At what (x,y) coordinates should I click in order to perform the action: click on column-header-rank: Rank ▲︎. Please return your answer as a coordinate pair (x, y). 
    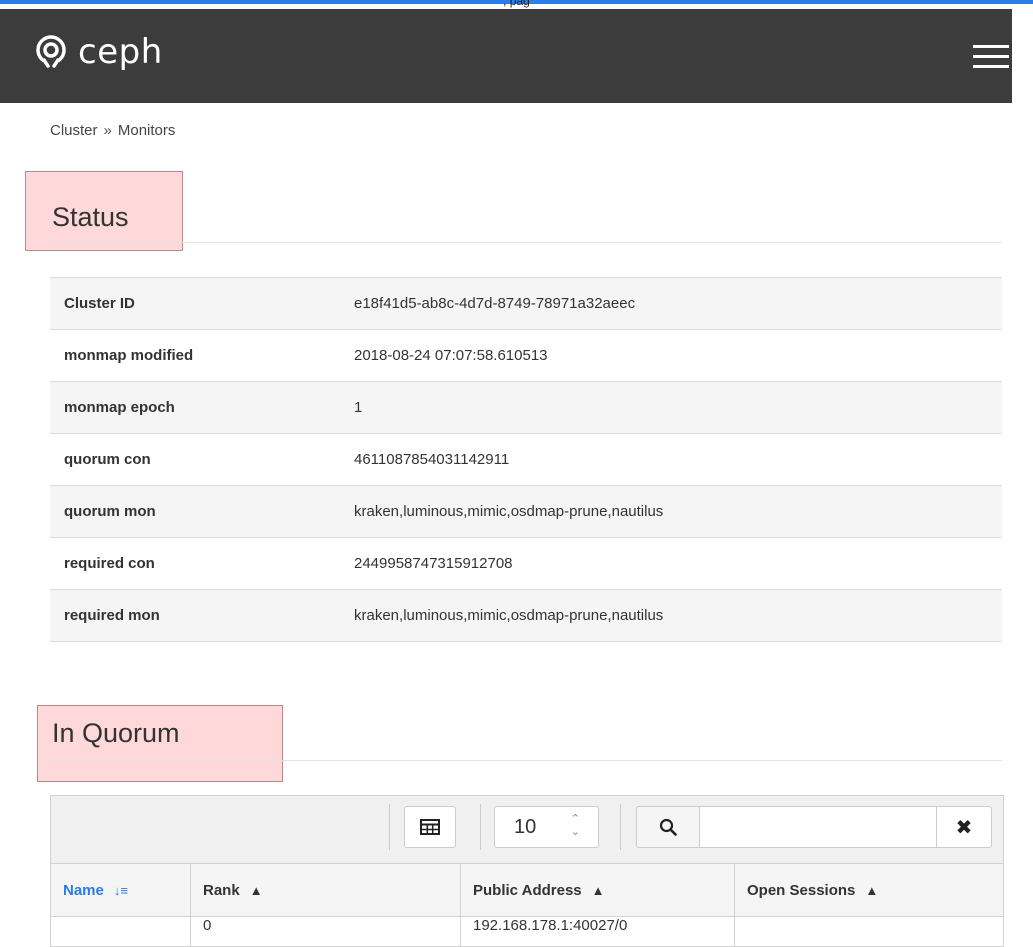
    Looking at the image, I should click on (326, 890).